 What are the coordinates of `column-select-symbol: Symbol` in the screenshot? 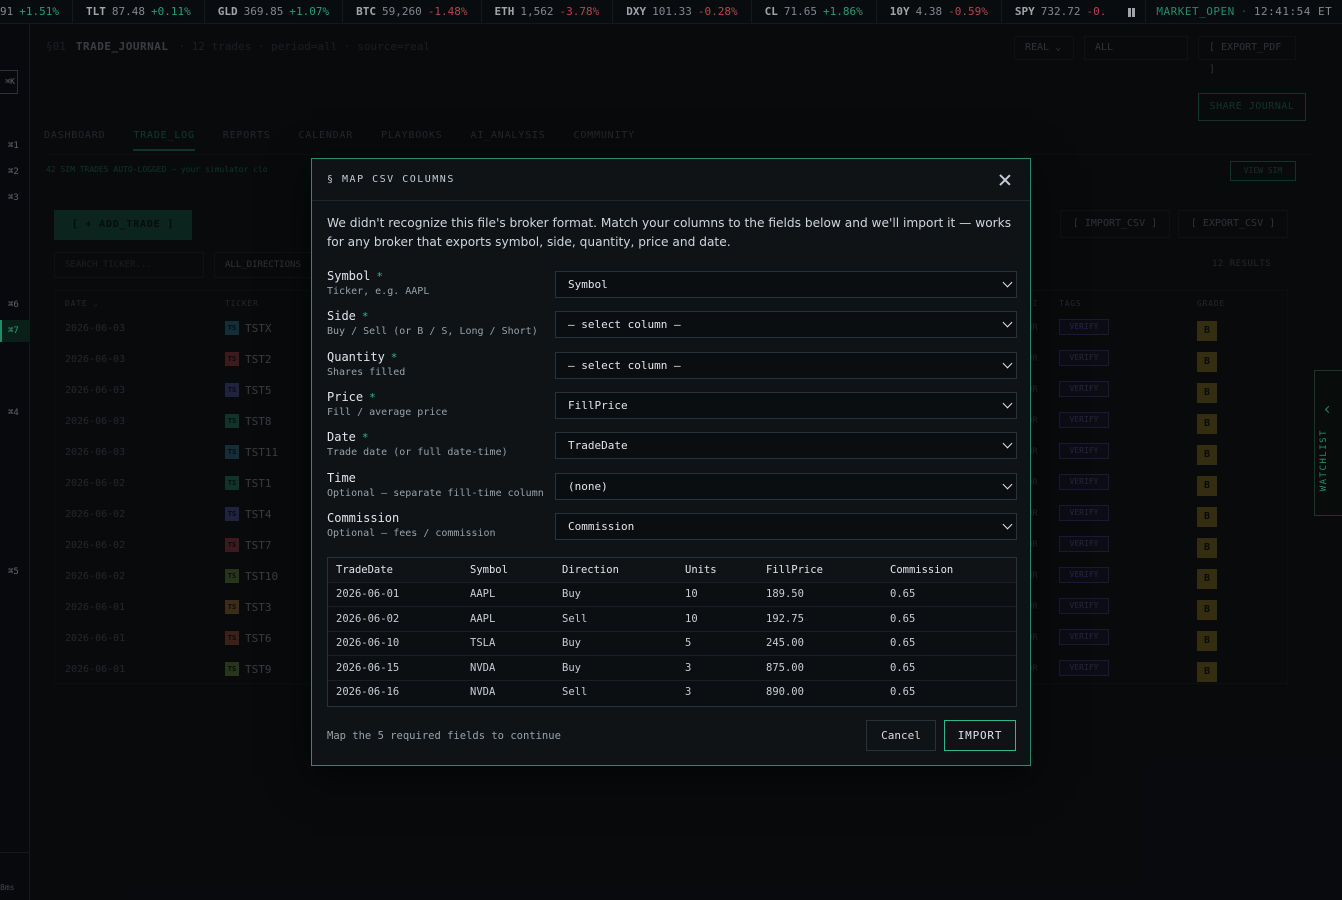 It's located at (786, 284).